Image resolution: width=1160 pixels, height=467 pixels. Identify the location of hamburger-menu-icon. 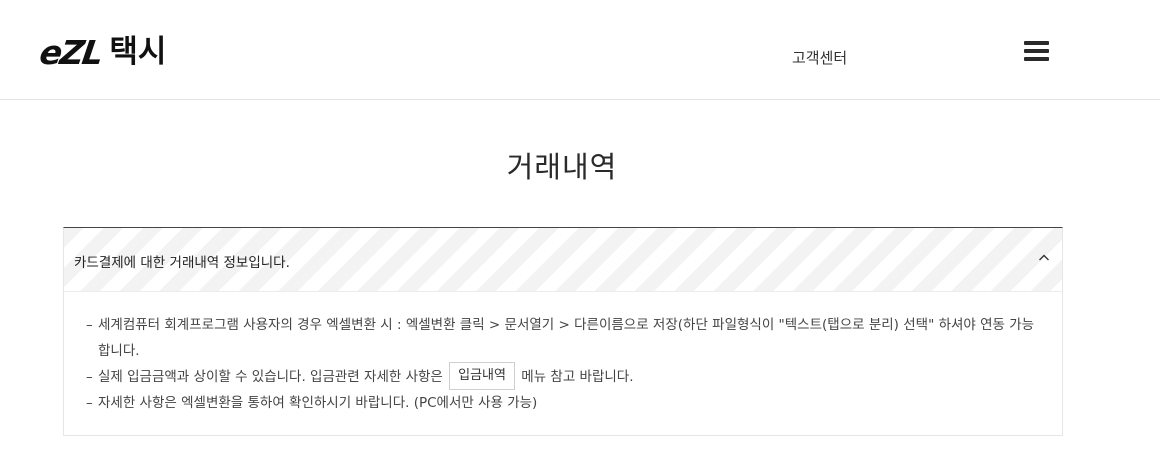
(1037, 51).